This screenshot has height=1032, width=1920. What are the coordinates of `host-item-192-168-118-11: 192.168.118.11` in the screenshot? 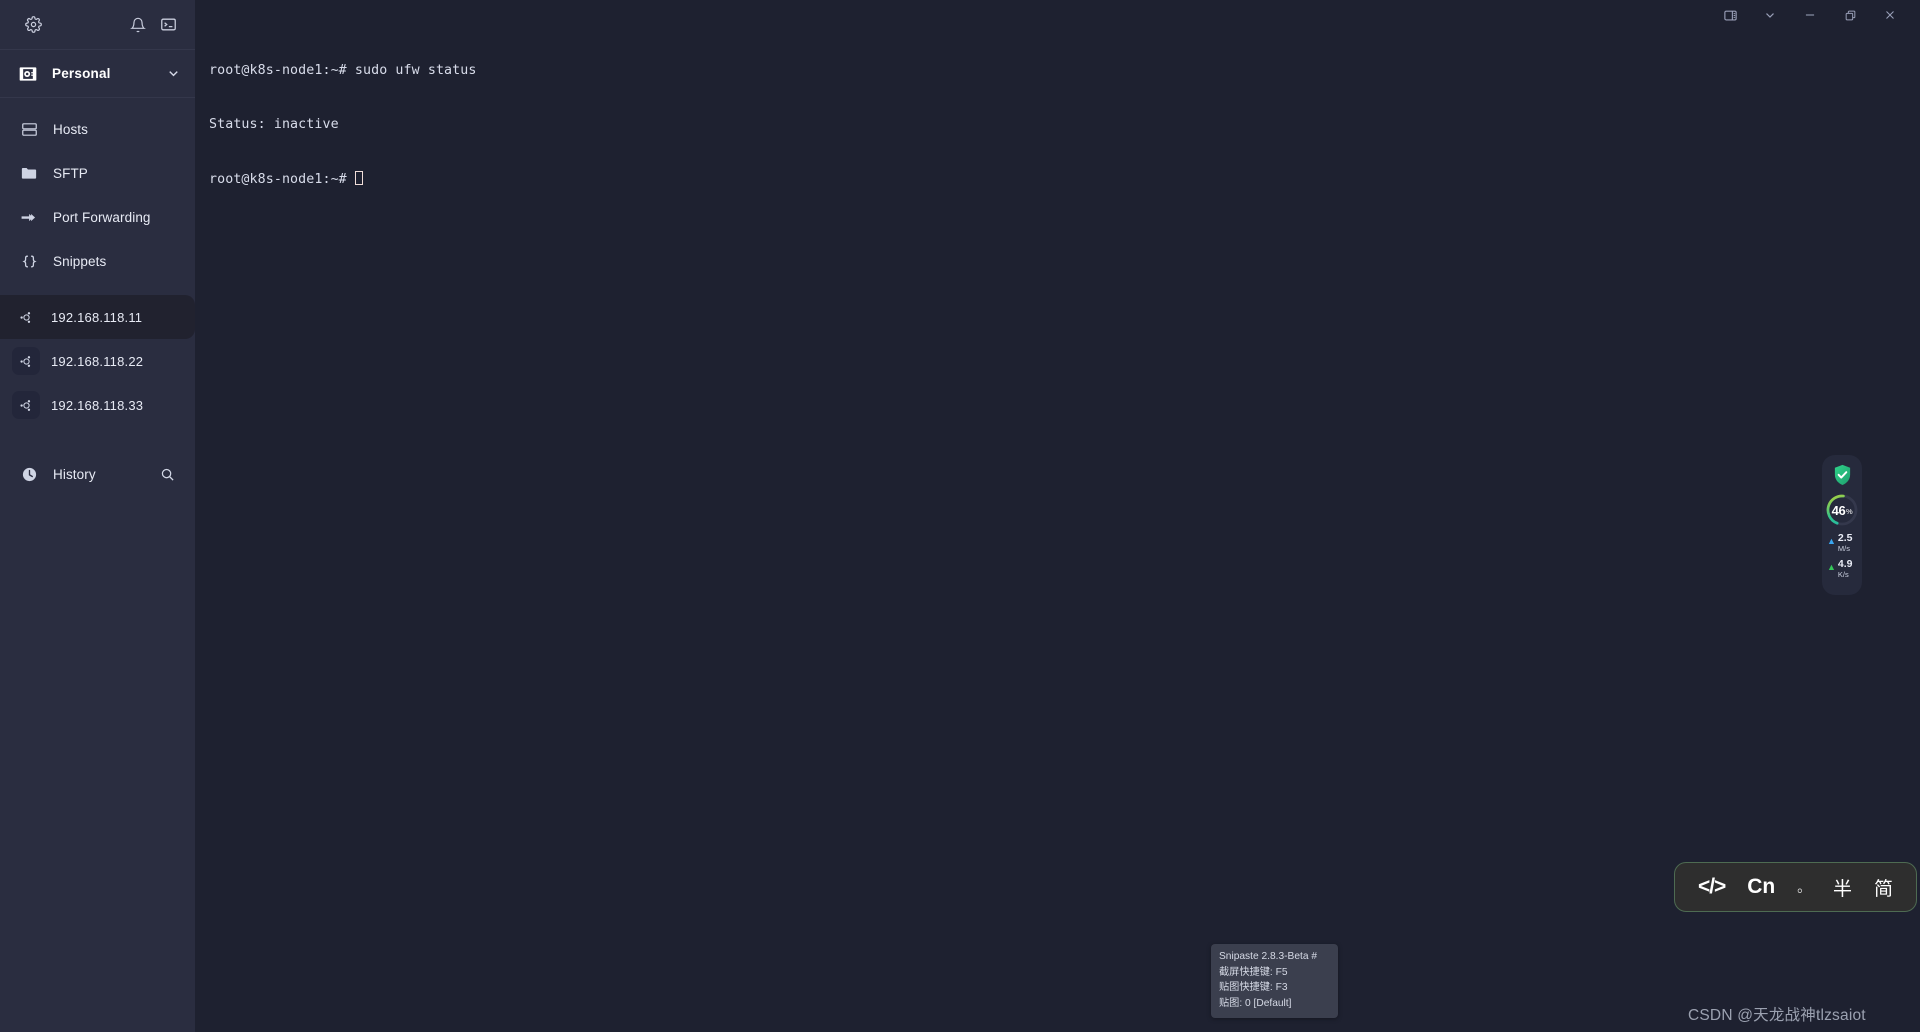 It's located at (97, 317).